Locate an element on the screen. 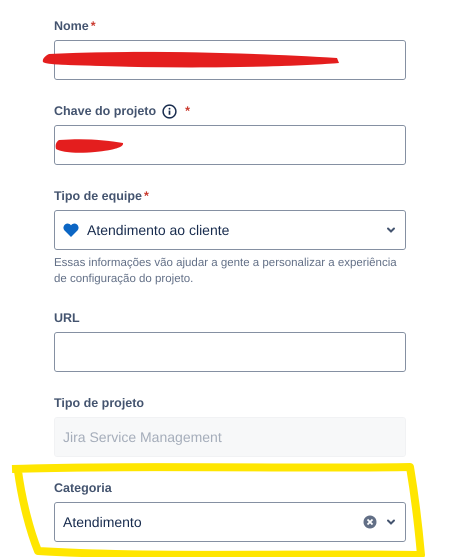  field-label: Chave do projeto is located at coordinates (105, 111).